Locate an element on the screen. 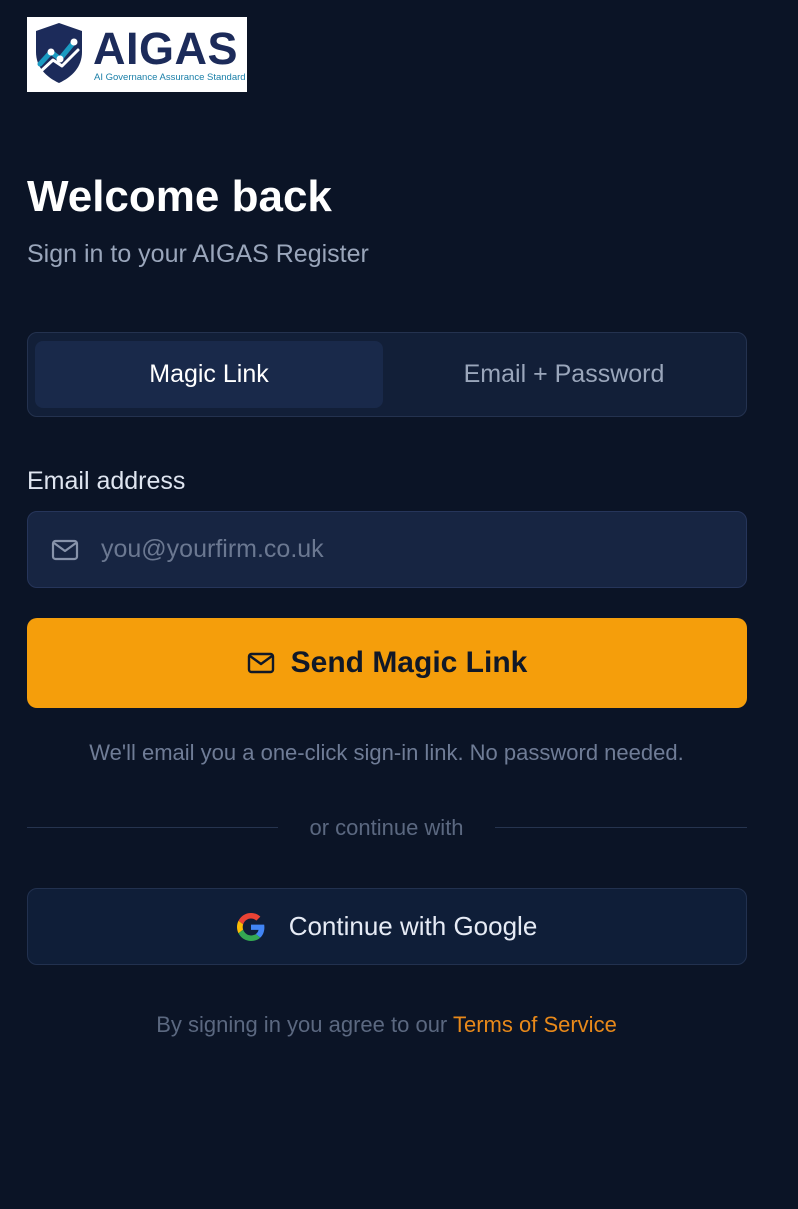 The image size is (798, 1209). google-sign-in-button: Continue with Google is located at coordinates (387, 926).